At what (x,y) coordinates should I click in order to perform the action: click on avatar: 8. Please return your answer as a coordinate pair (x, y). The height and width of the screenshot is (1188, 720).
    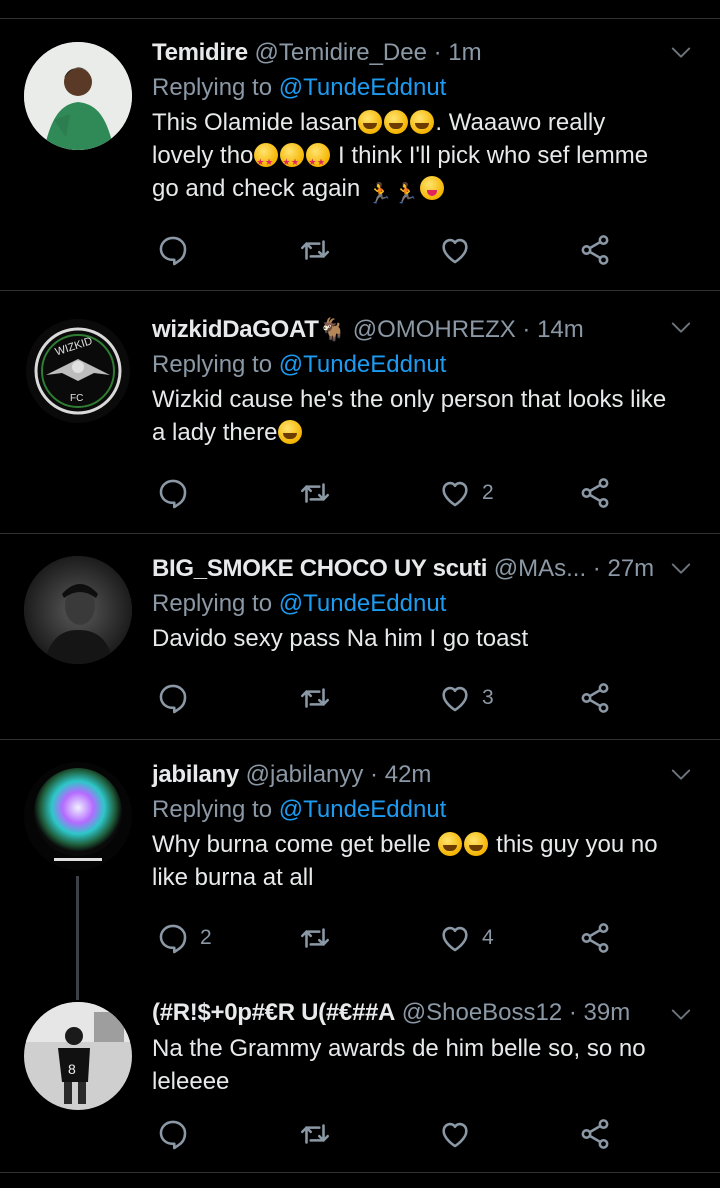
    Looking at the image, I should click on (78, 1056).